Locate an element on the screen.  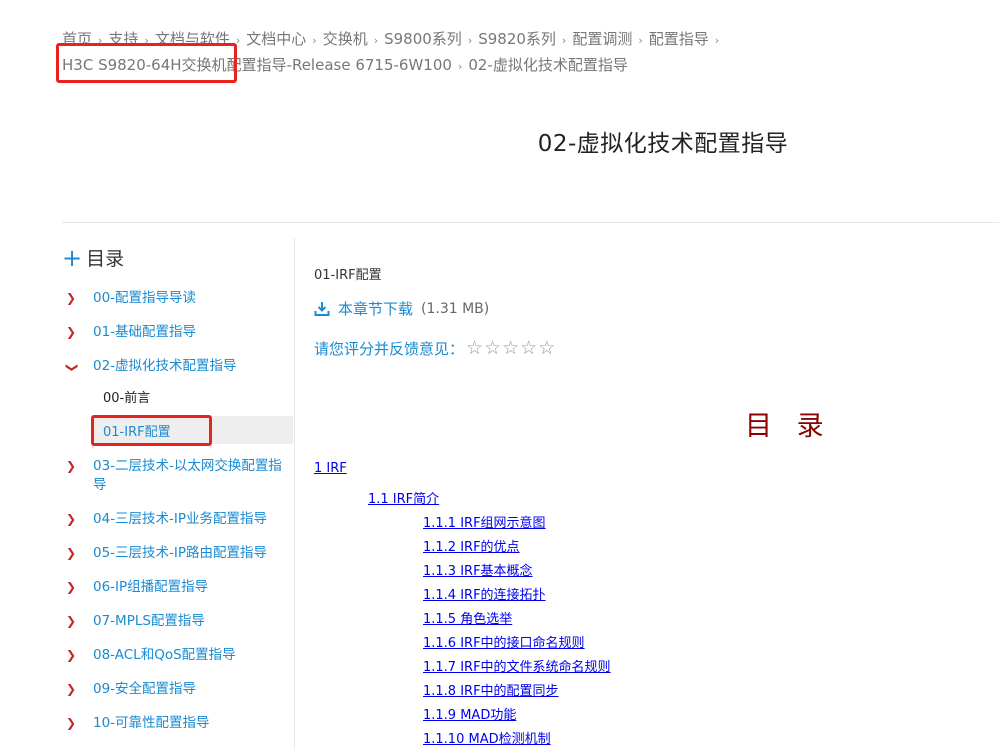
rating-label: 请您评分并反馈意见： is located at coordinates (389, 348).